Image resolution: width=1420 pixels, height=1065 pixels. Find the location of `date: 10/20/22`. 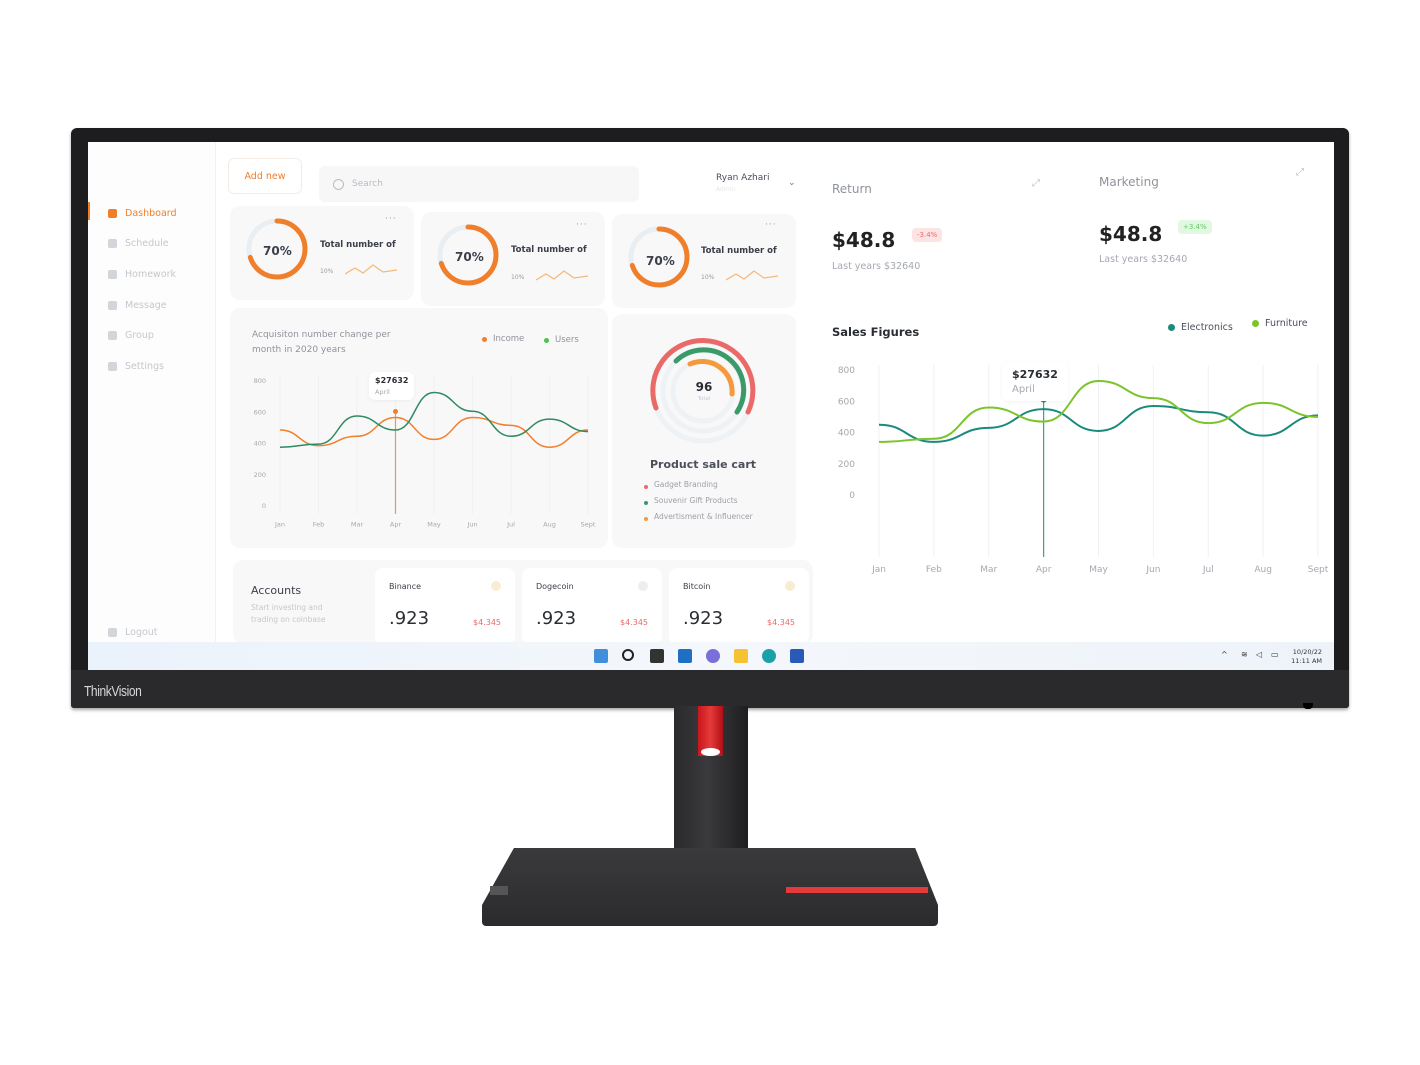

date: 10/20/22 is located at coordinates (1307, 652).